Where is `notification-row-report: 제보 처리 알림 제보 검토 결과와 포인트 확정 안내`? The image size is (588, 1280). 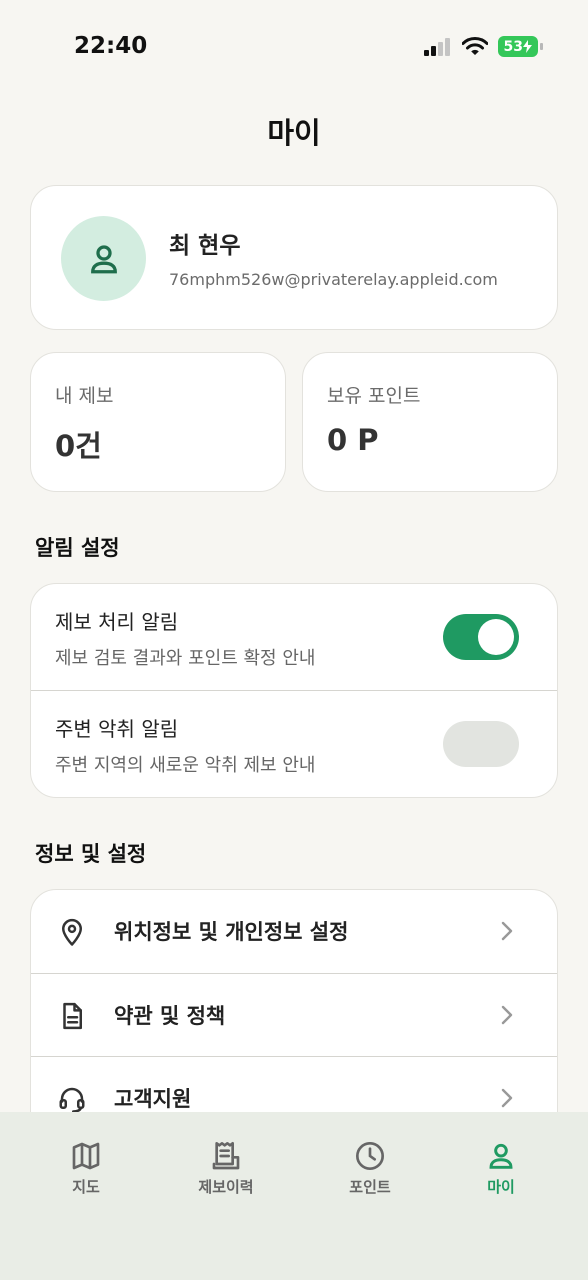 notification-row-report: 제보 처리 알림 제보 검토 결과와 포인트 확정 안내 is located at coordinates (294, 637).